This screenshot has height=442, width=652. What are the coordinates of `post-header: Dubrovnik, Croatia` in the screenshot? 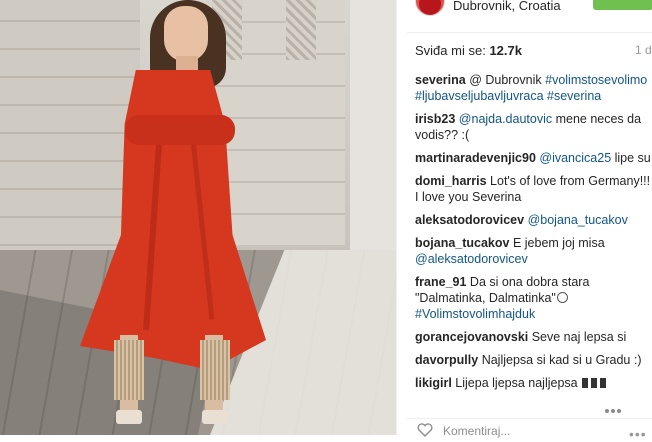 It's located at (524, 12).